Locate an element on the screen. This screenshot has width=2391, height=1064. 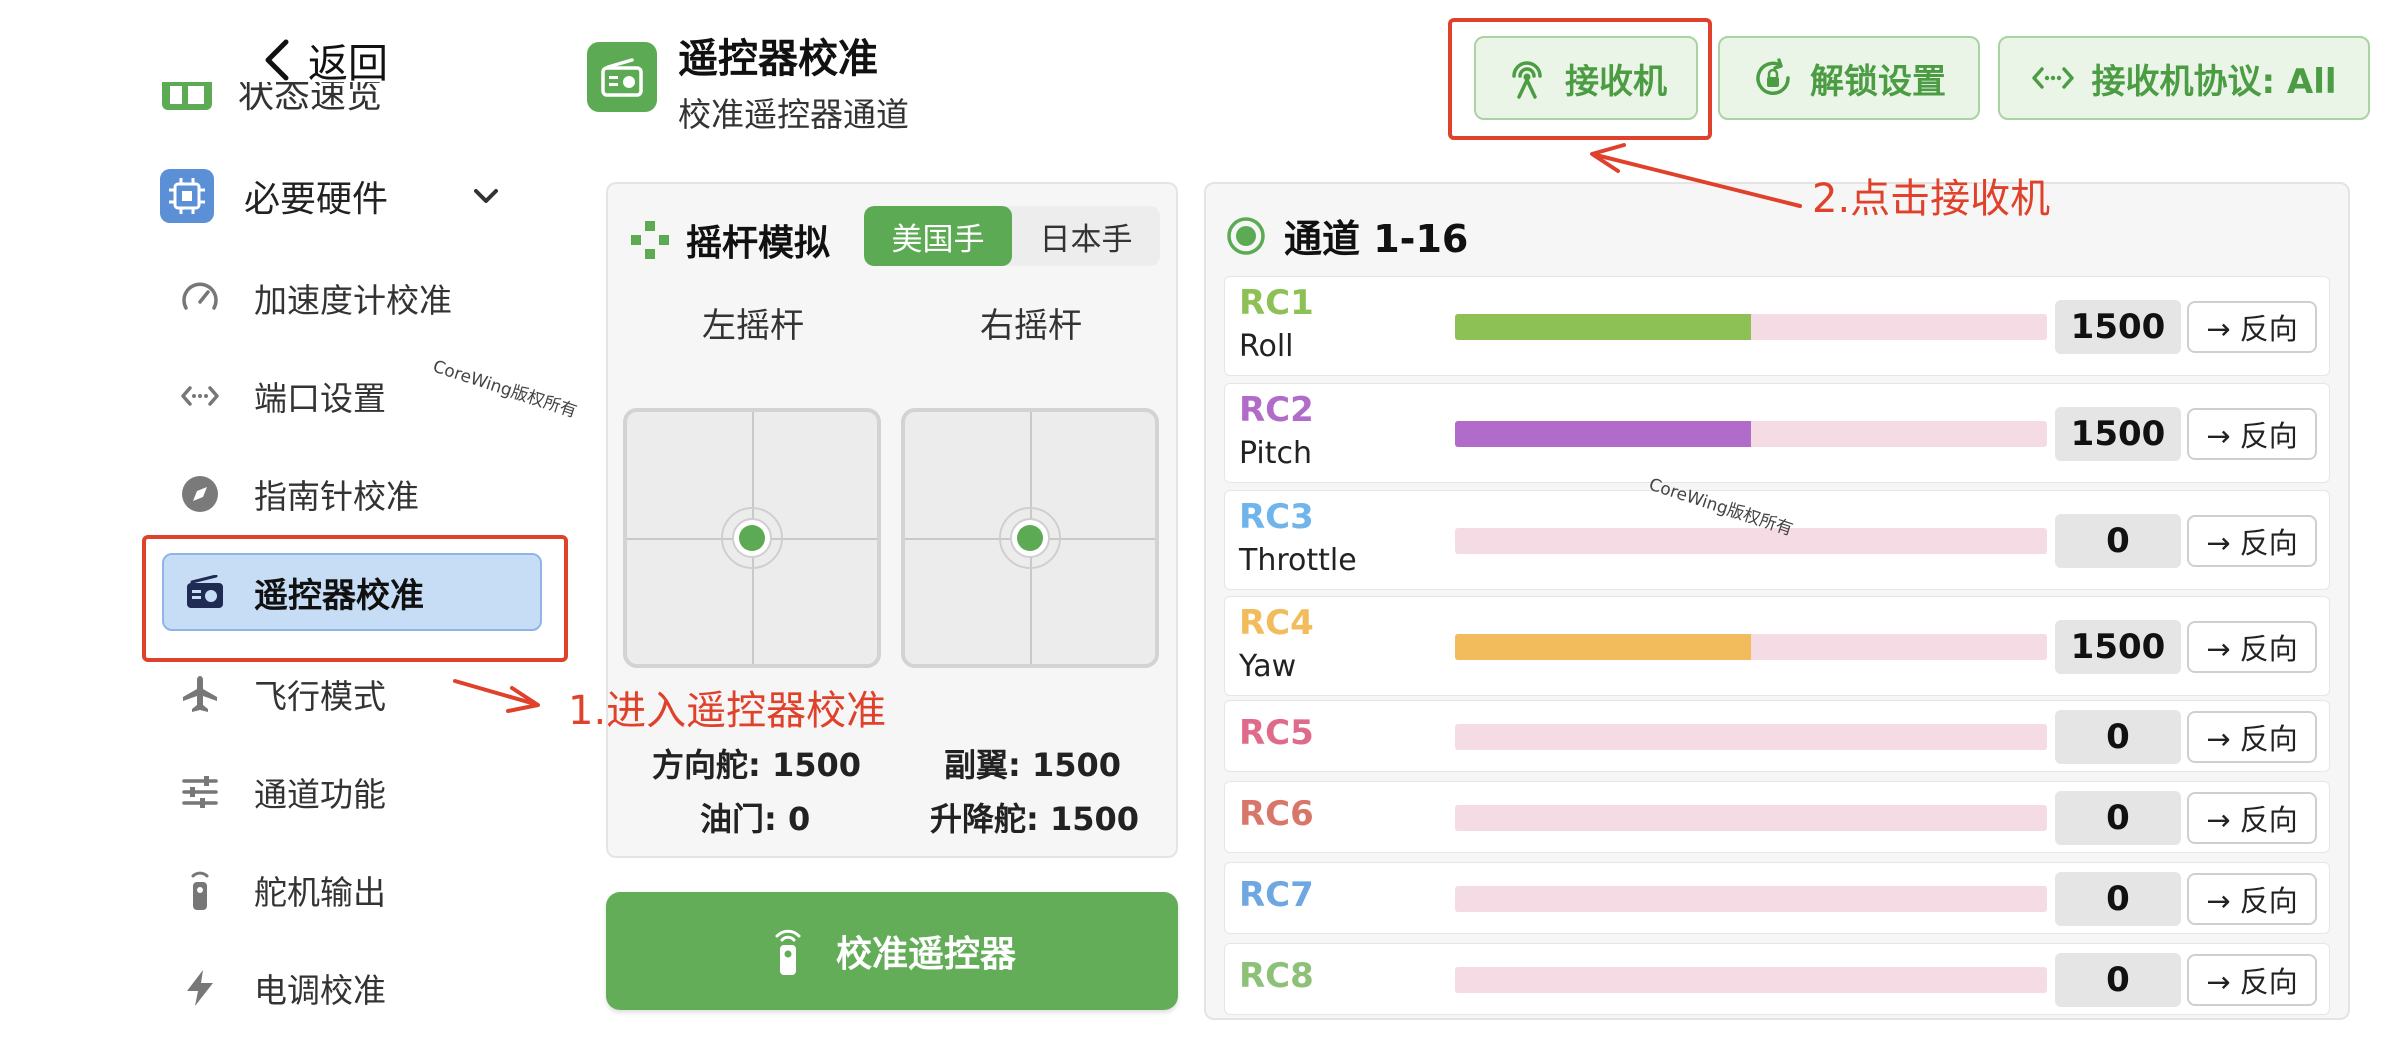
annotation-step1: 1.进入遥控器校准 is located at coordinates (727, 711).